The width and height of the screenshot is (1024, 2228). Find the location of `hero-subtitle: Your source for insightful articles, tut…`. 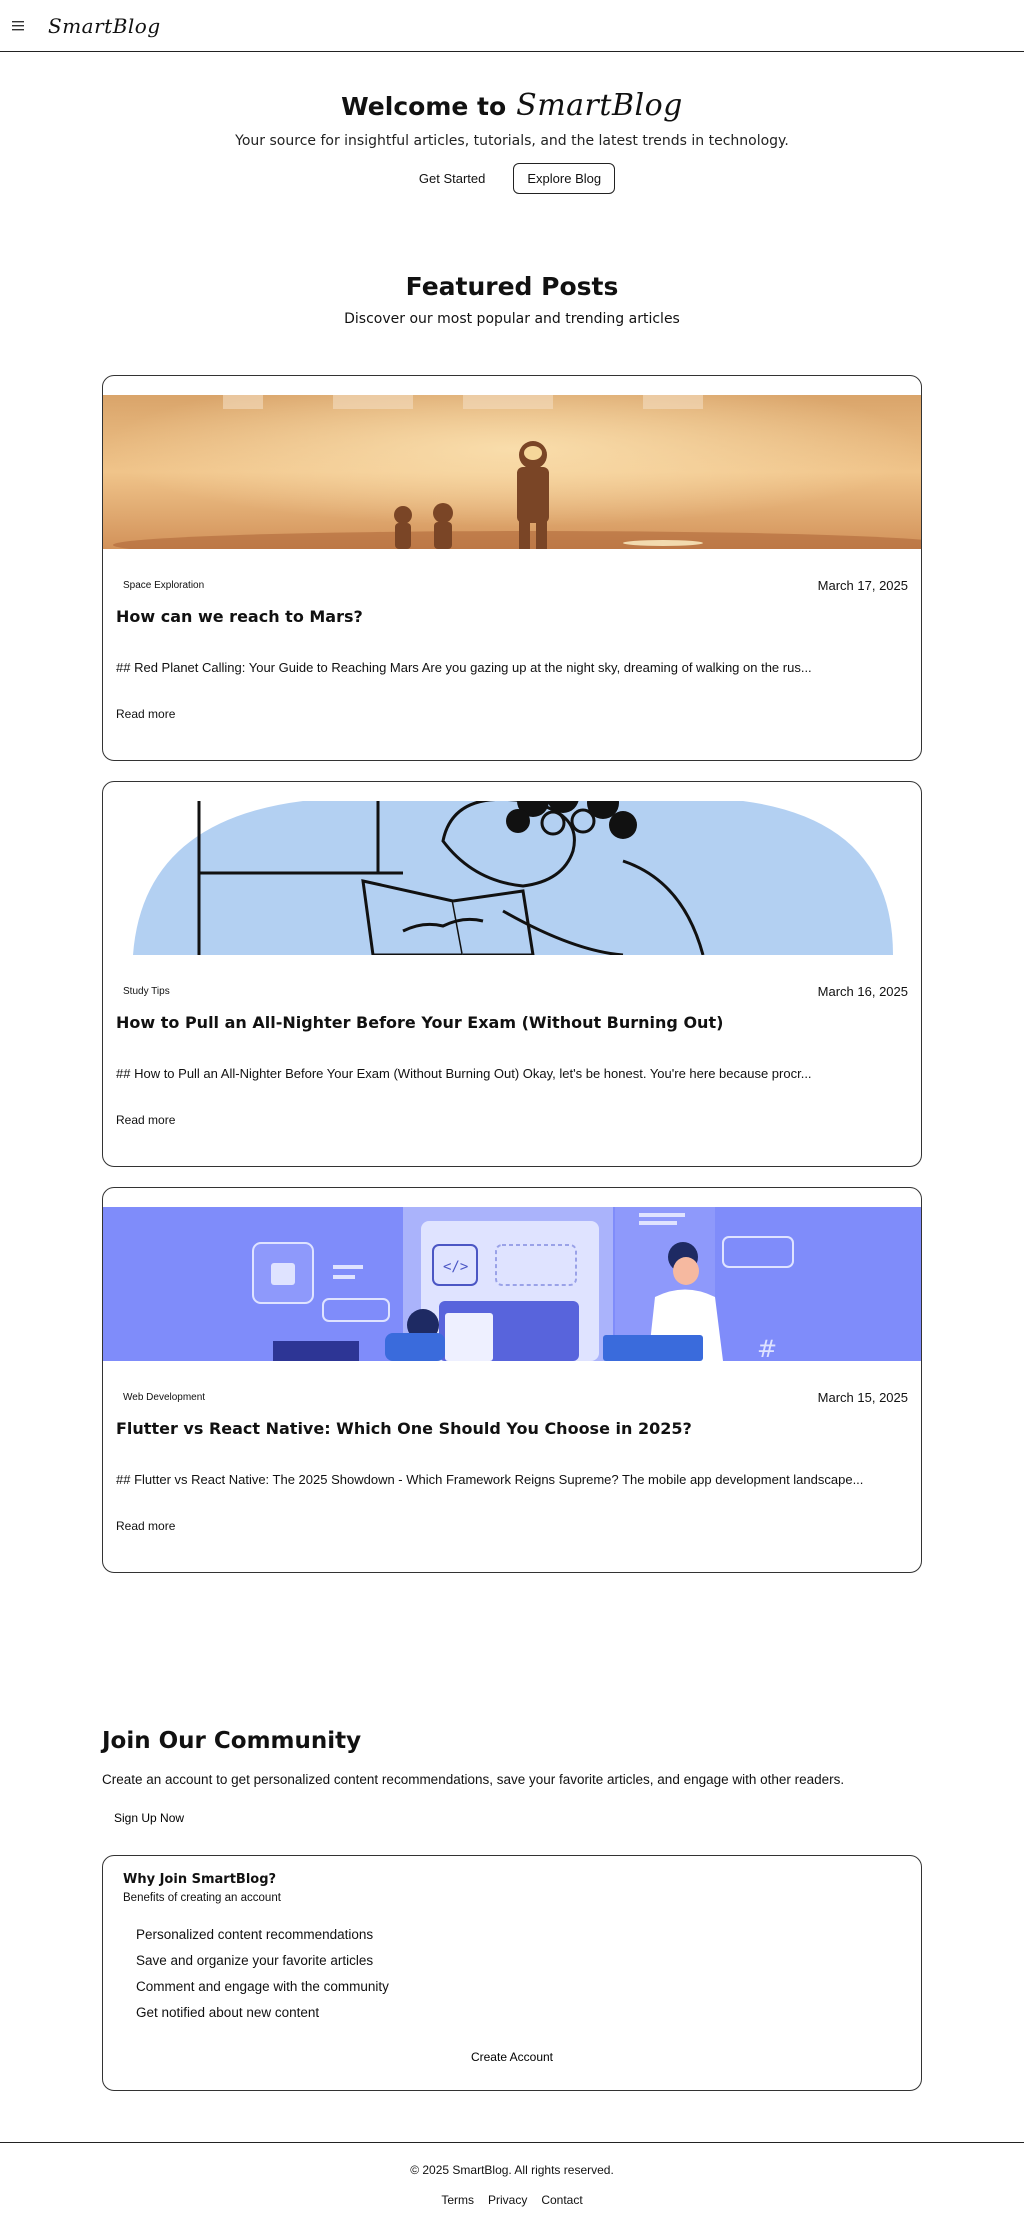

hero-subtitle: Your source for insightful articles, tut… is located at coordinates (512, 141).